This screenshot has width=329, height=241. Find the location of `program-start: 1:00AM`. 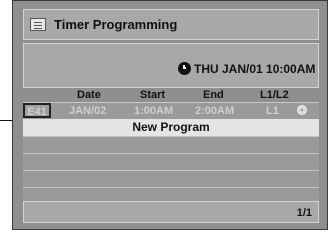

program-start: 1:00AM is located at coordinates (154, 111).